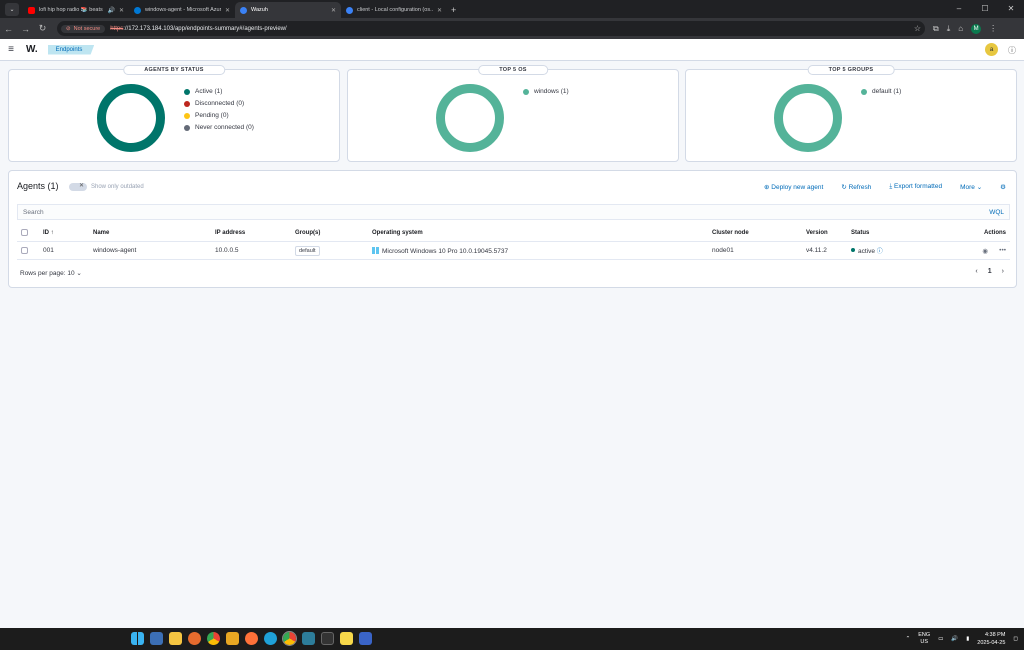  I want to click on bookmark-star-icon: ☆, so click(917, 28).